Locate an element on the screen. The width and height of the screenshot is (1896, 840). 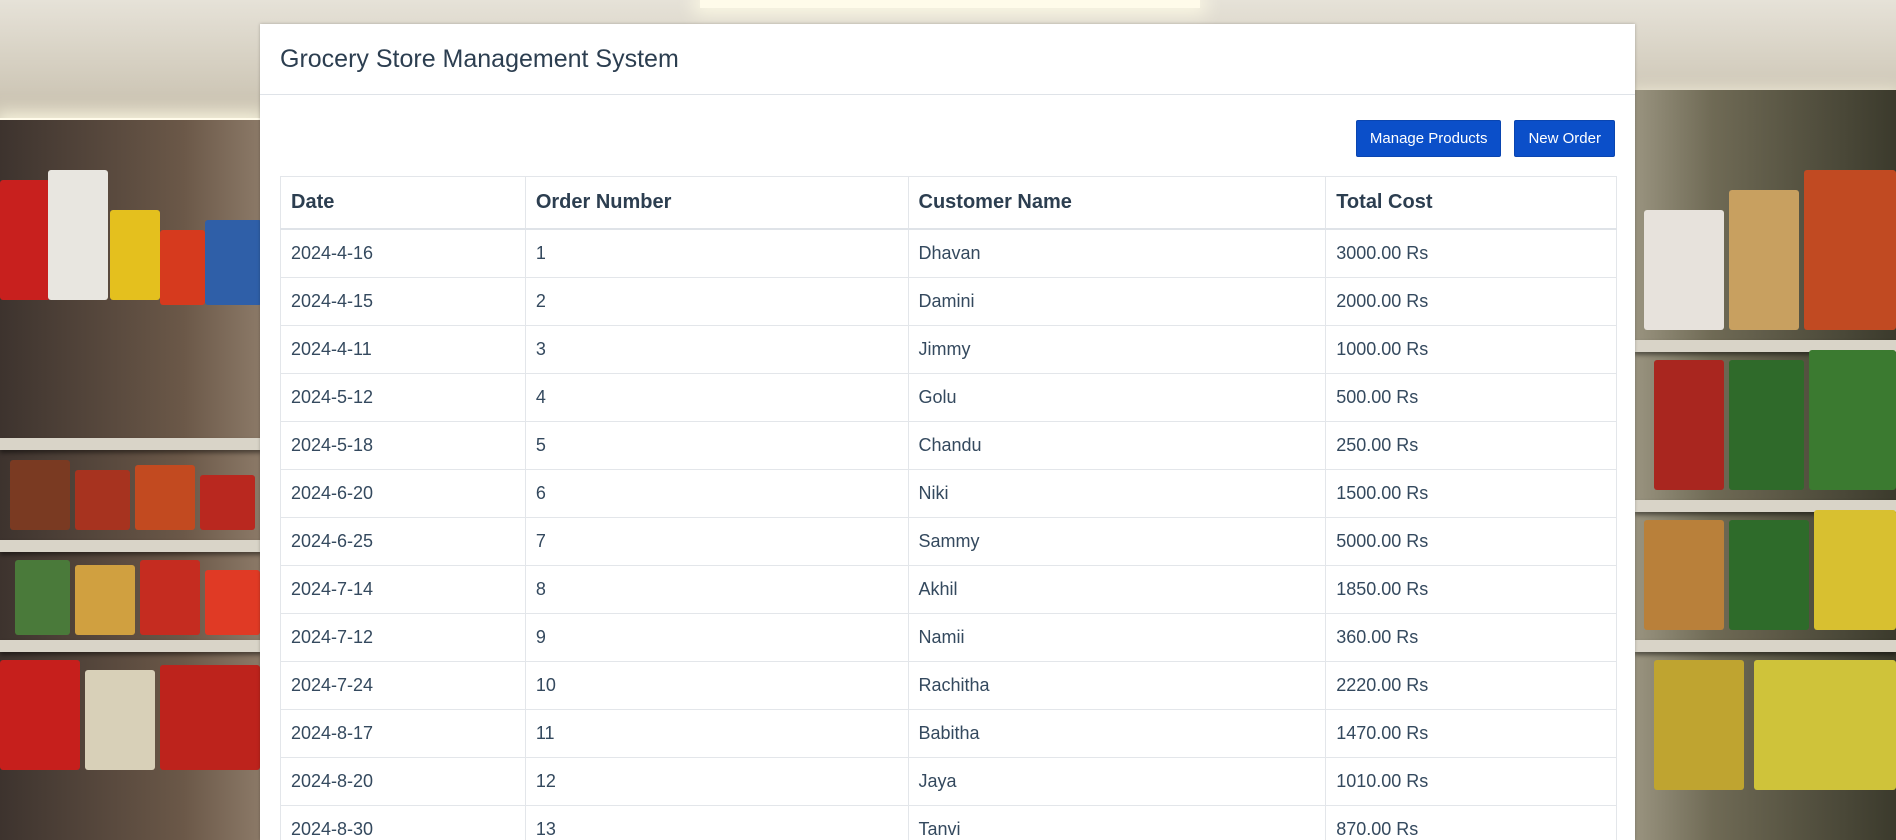
total-cost-cell: 3000.00 Rs is located at coordinates (1471, 253).